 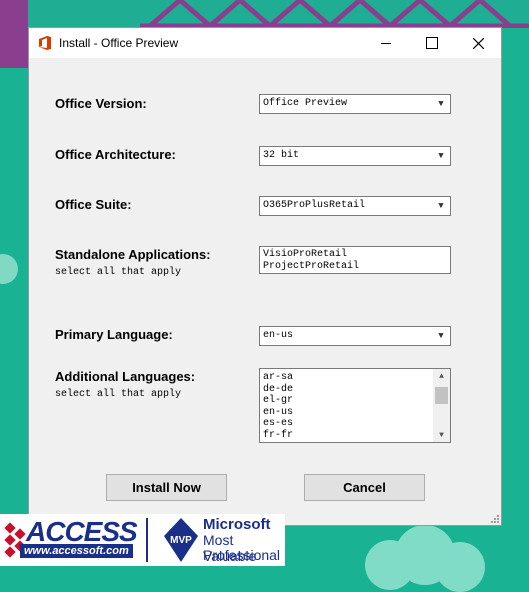 I want to click on list-item: el-gr, so click(x=355, y=401).